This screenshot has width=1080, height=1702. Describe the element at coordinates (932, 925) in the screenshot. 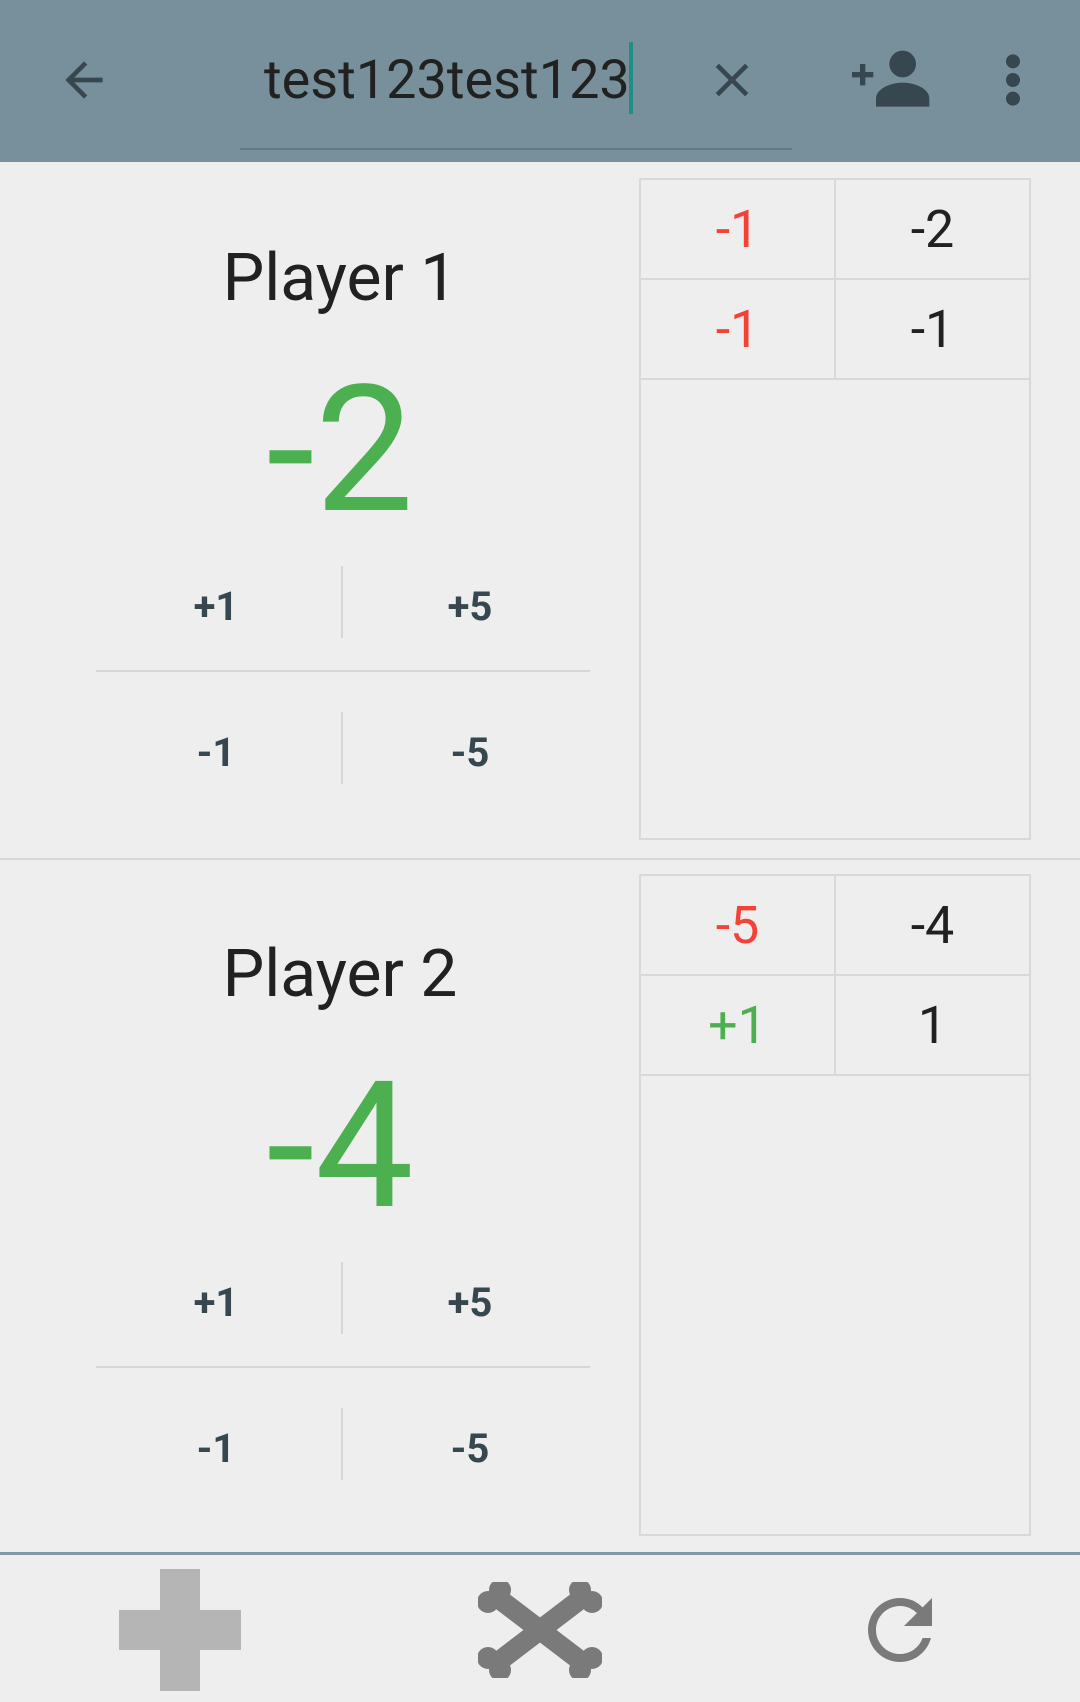

I see `history-total: -4` at that location.